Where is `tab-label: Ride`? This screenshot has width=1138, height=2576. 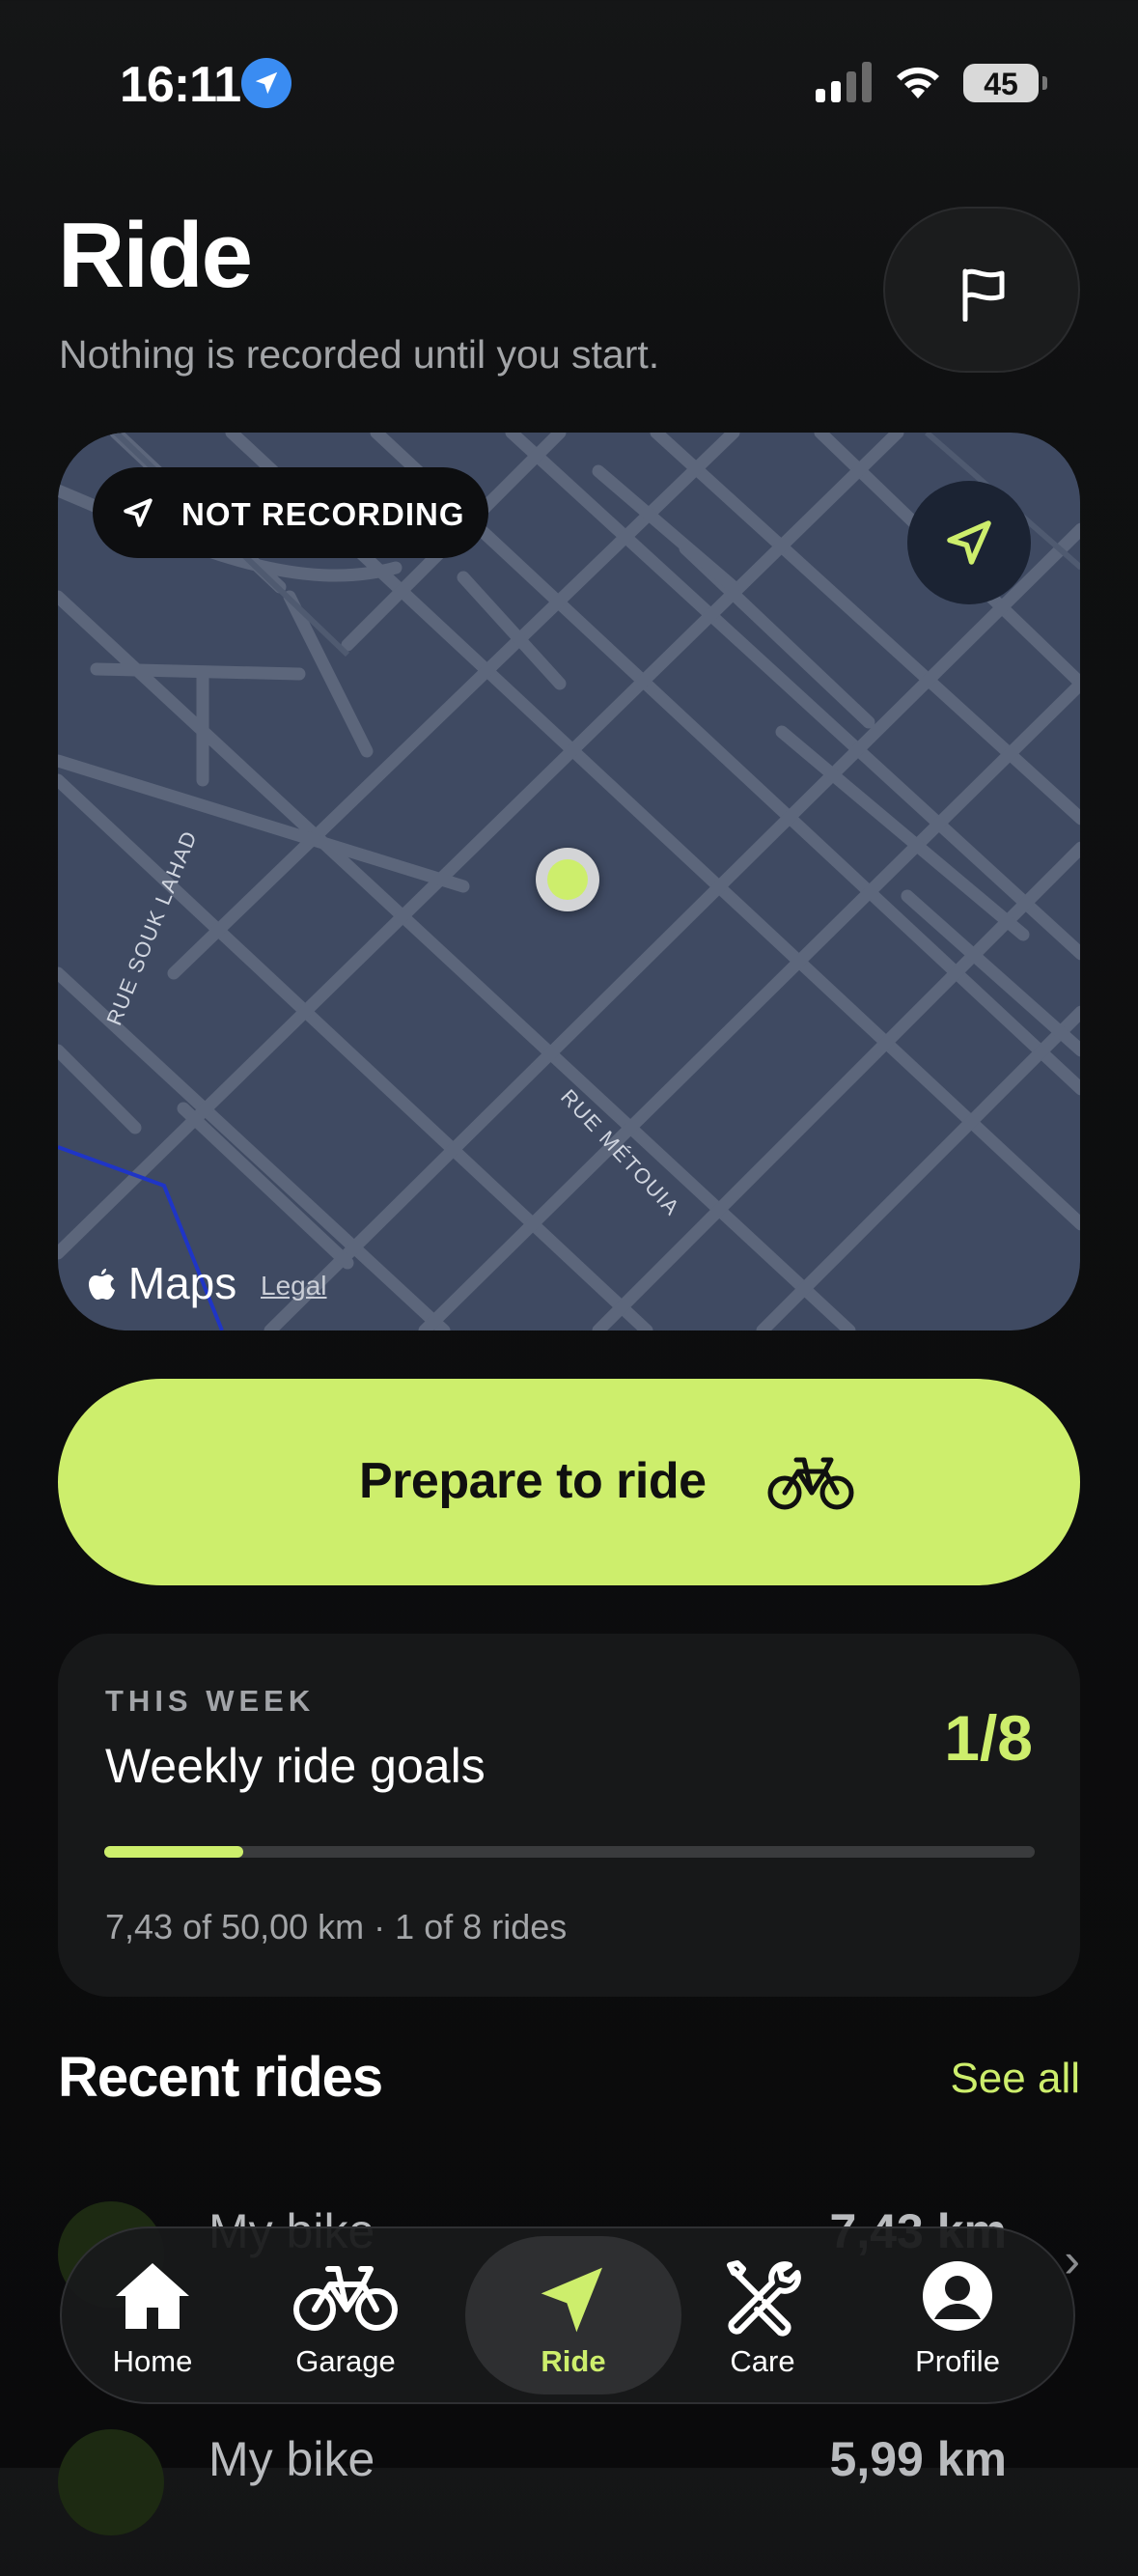 tab-label: Ride is located at coordinates (573, 2361).